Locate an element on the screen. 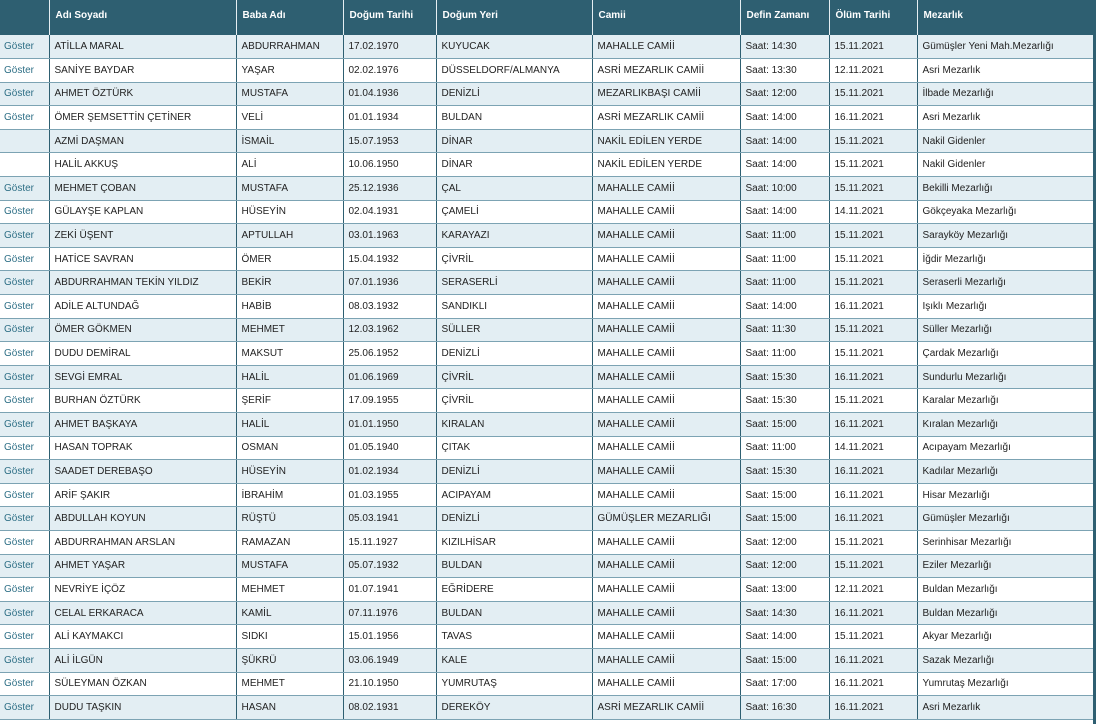 The image size is (1096, 724). cell-mosque: ASRİ MEZARLIK CAMİİ is located at coordinates (666, 707).